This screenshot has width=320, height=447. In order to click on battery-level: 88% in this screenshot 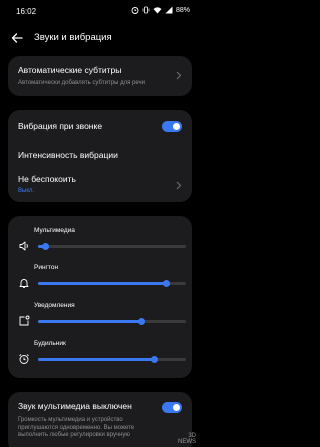, I will do `click(182, 10)`.